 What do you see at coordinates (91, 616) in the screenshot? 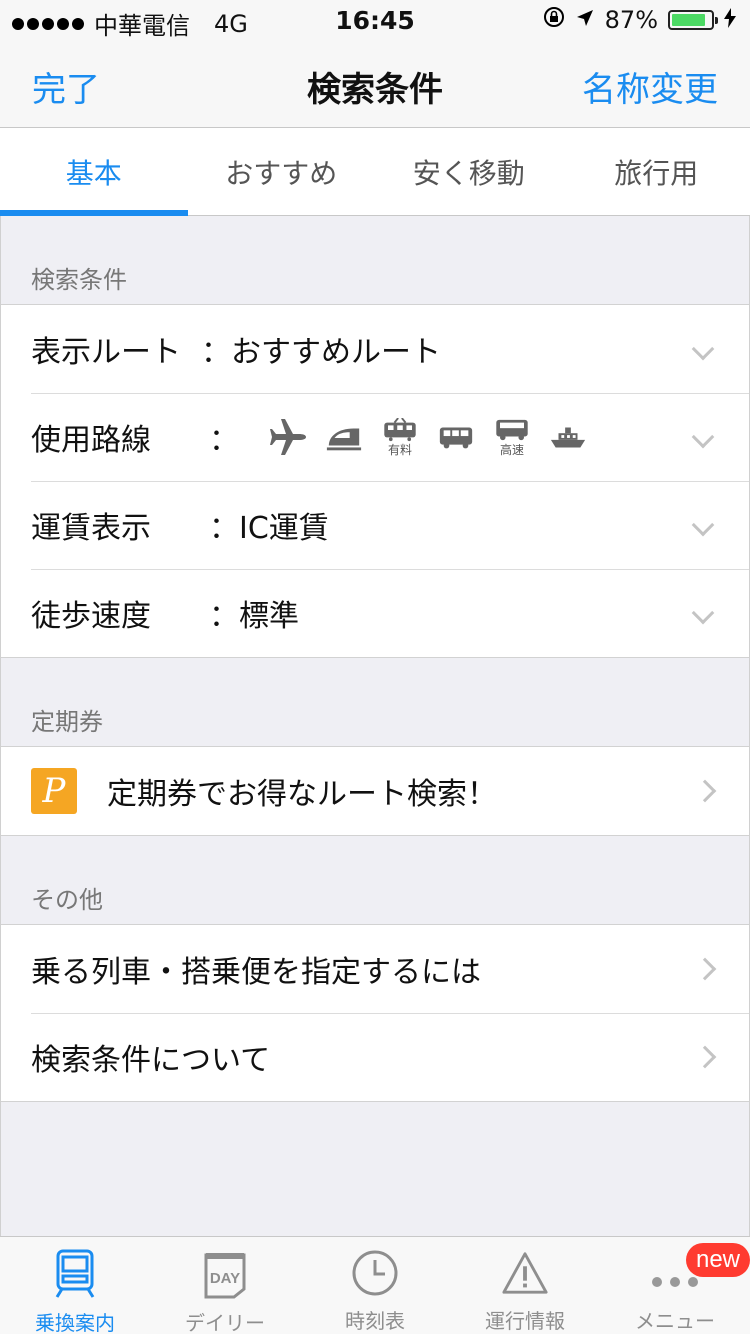
I see `walk-speed-label: 徒歩速度` at bounding box center [91, 616].